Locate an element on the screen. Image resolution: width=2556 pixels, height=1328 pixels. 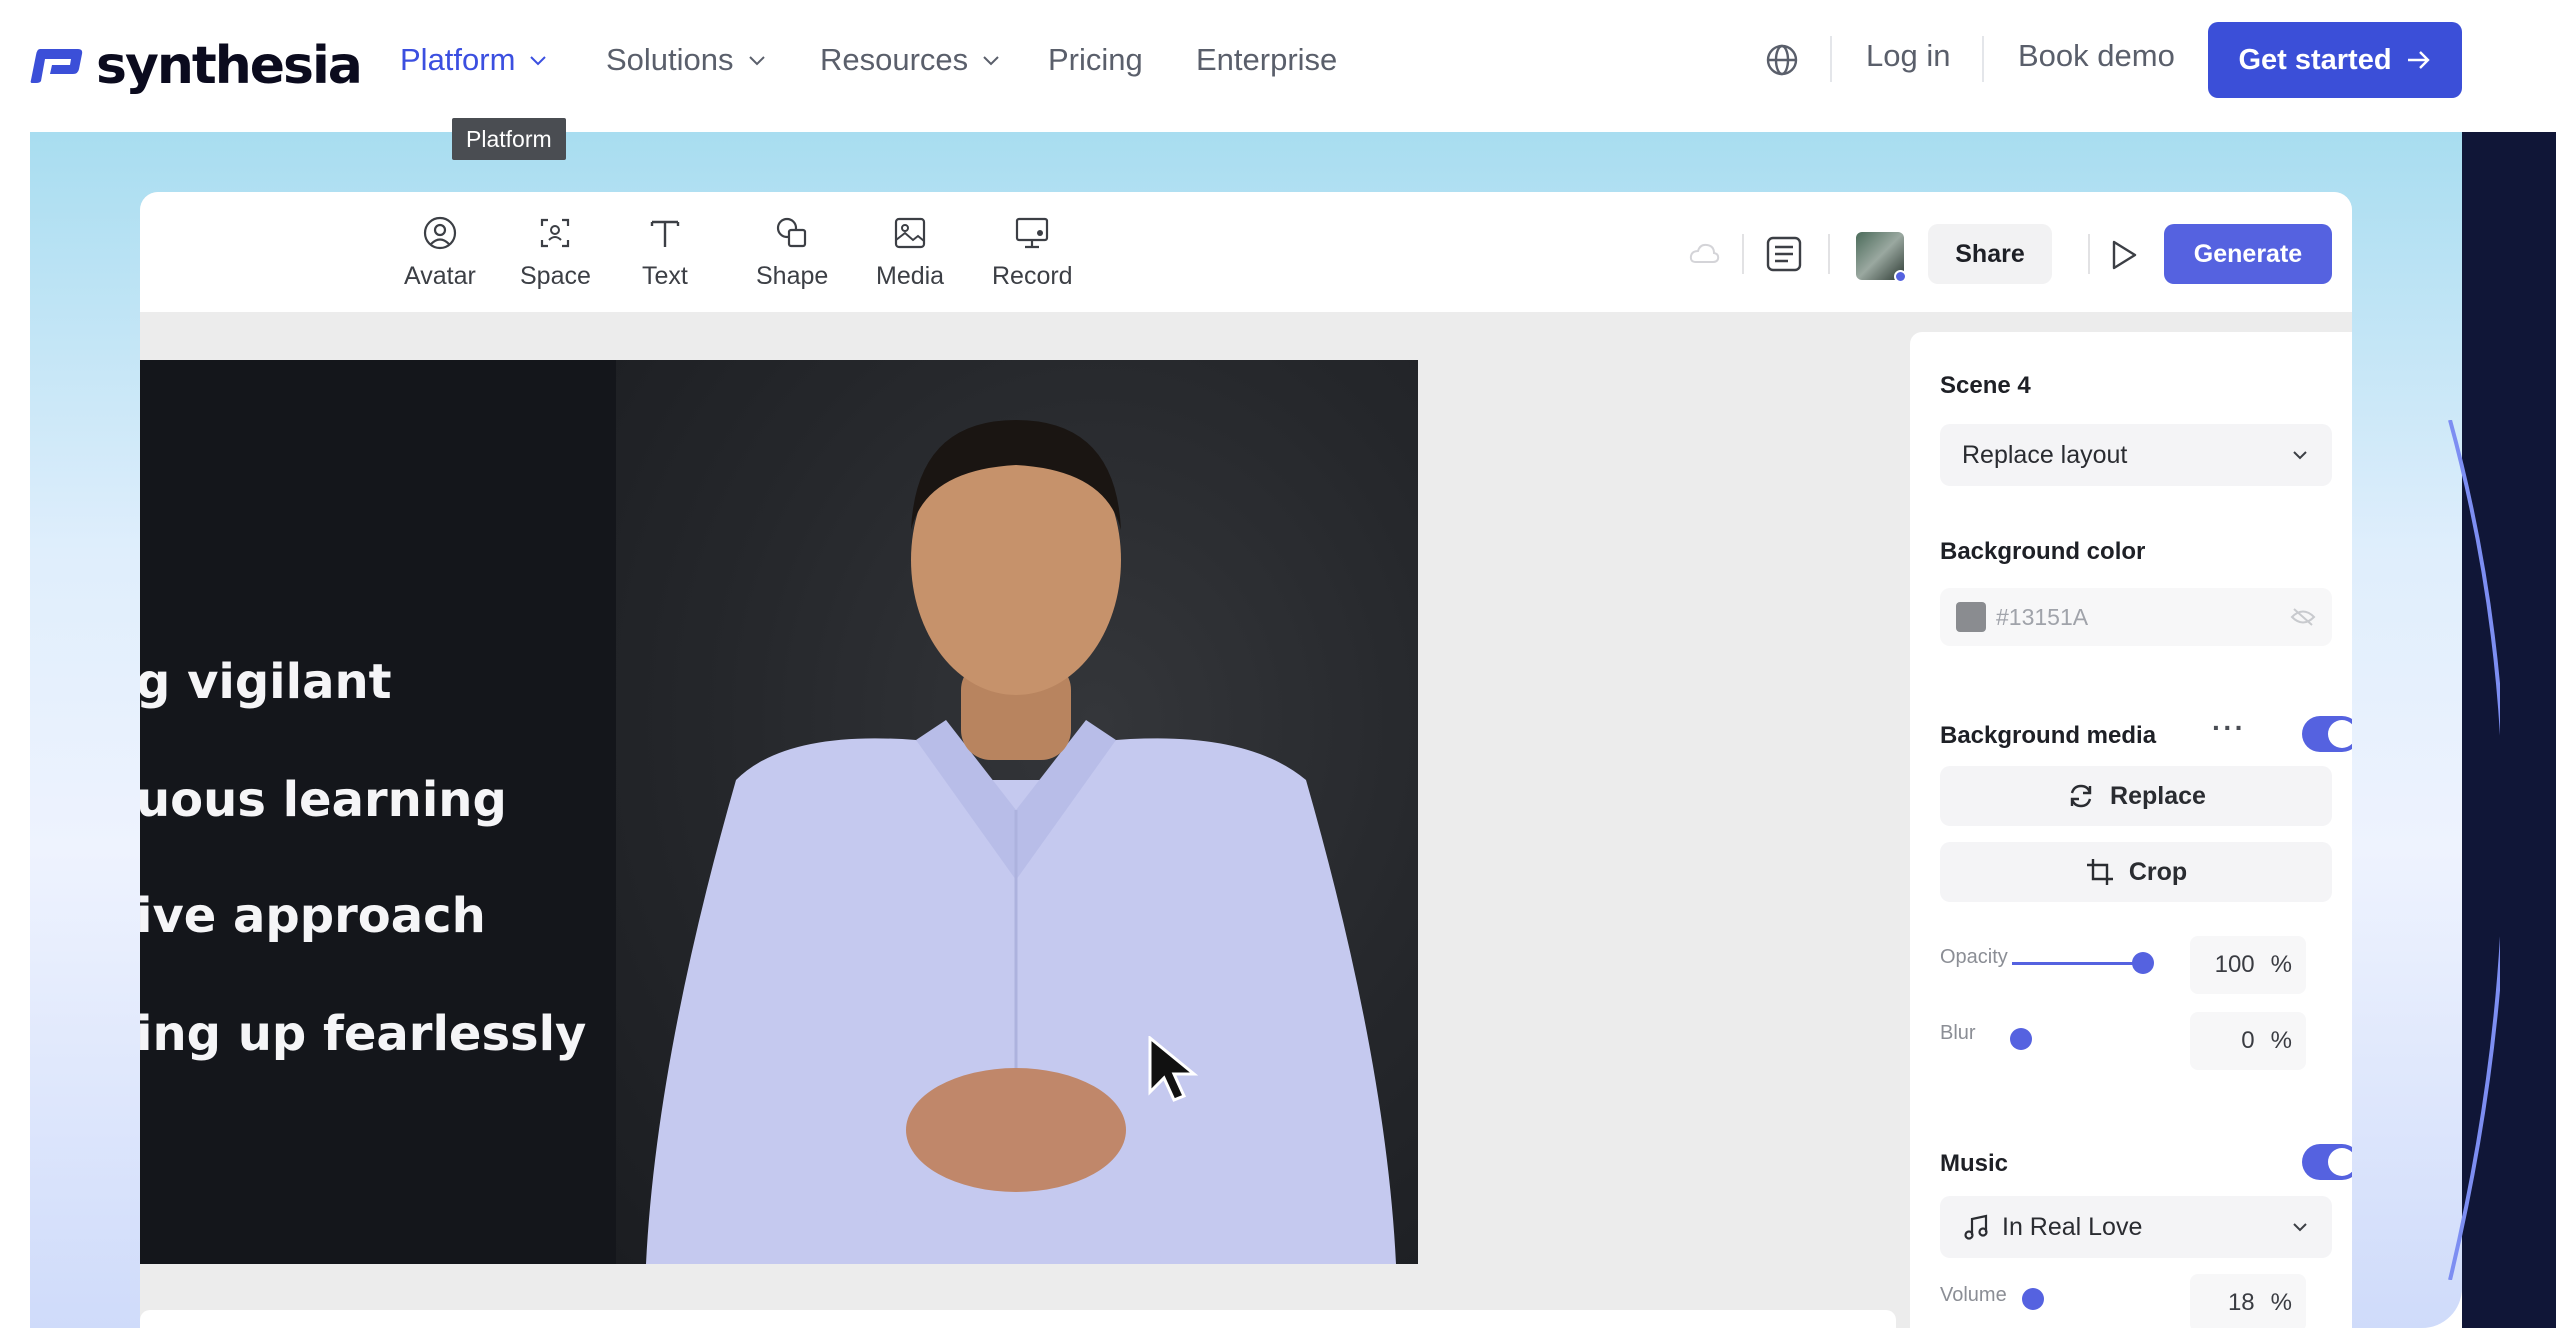
get-started-label: Get started is located at coordinates (2315, 59).